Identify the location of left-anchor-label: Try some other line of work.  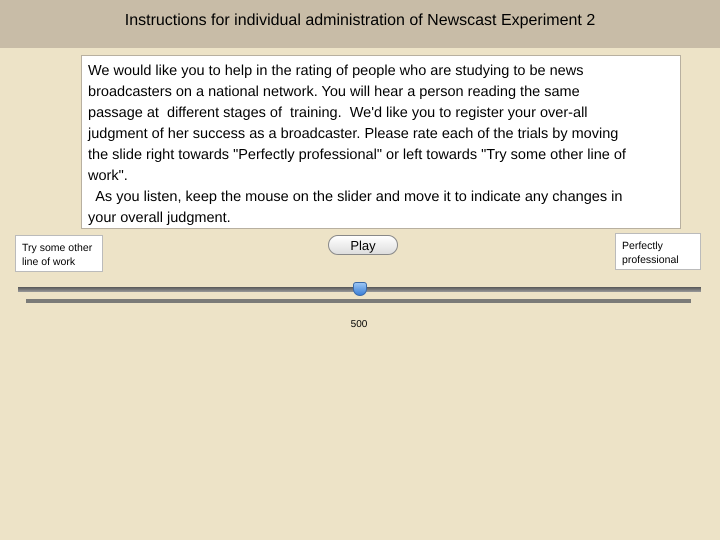
(59, 253).